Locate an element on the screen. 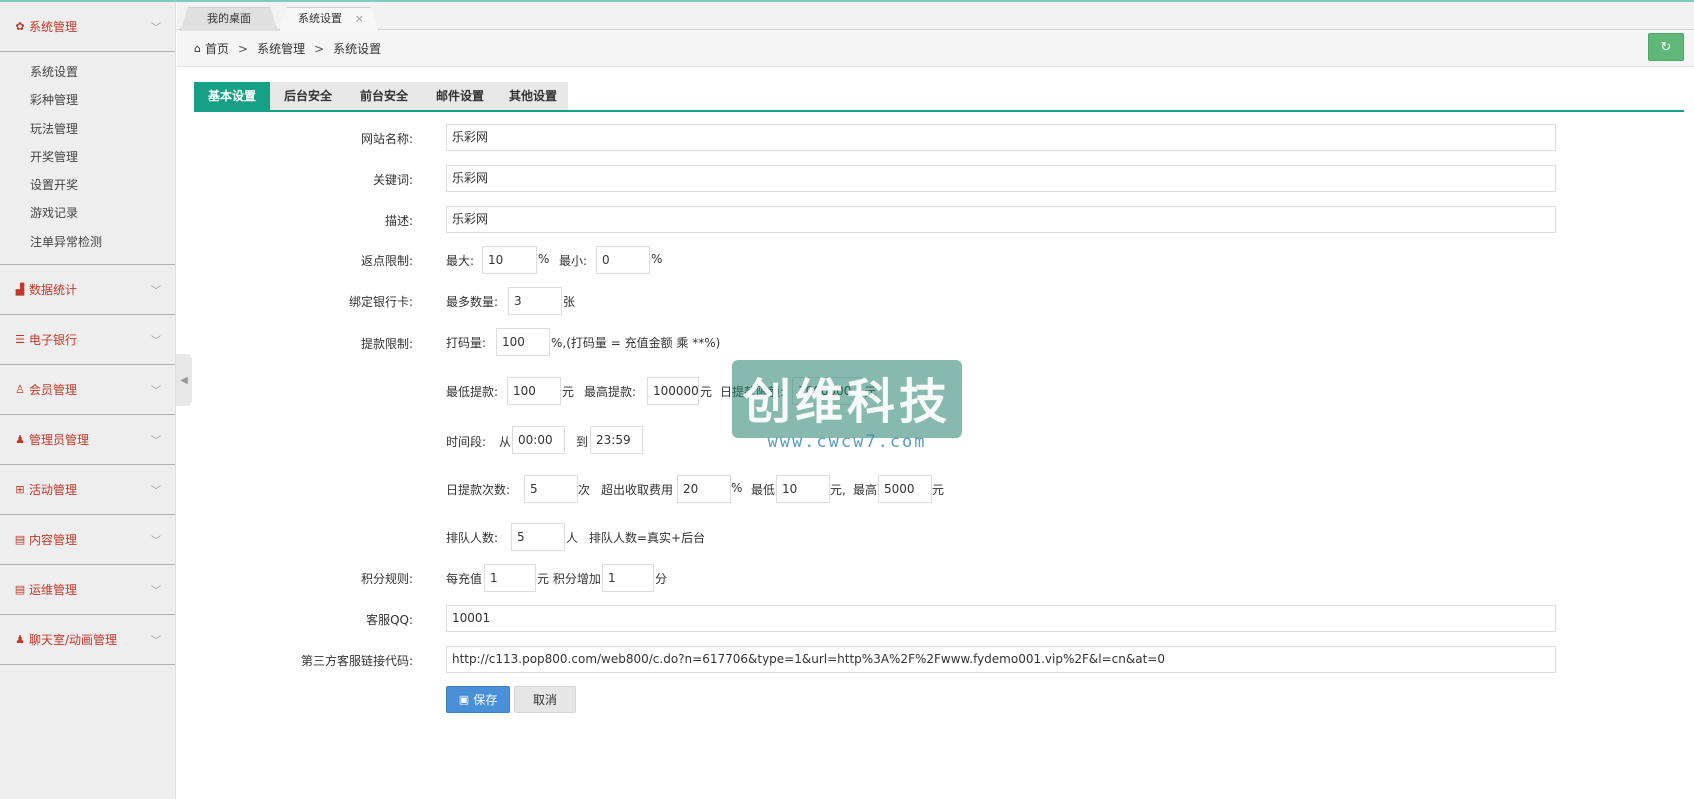  tab-admin-security: 后台安全 is located at coordinates (308, 96).